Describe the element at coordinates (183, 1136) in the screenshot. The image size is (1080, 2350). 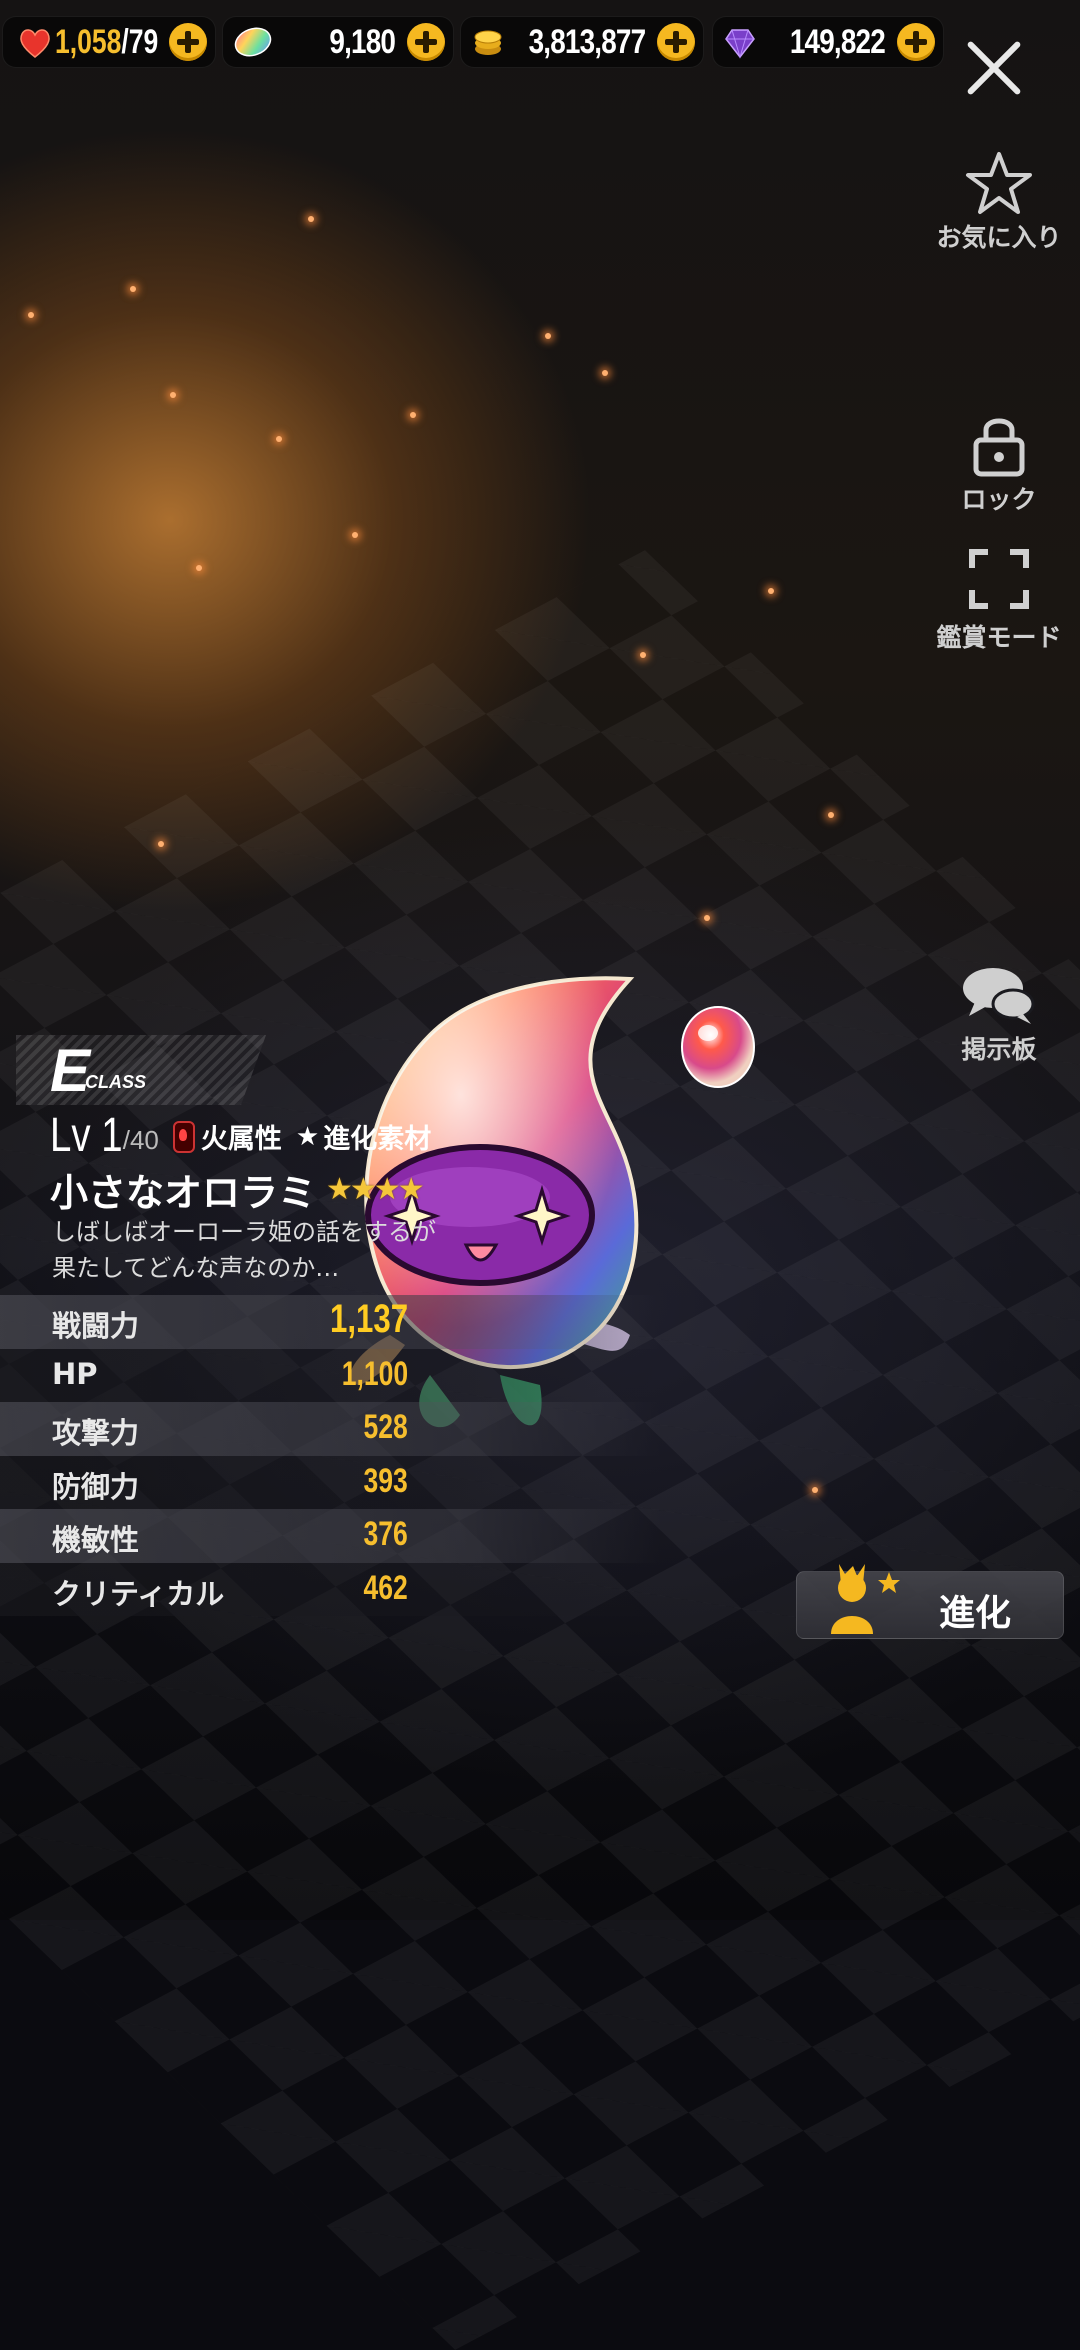
I see `fire-attribute-icon` at that location.